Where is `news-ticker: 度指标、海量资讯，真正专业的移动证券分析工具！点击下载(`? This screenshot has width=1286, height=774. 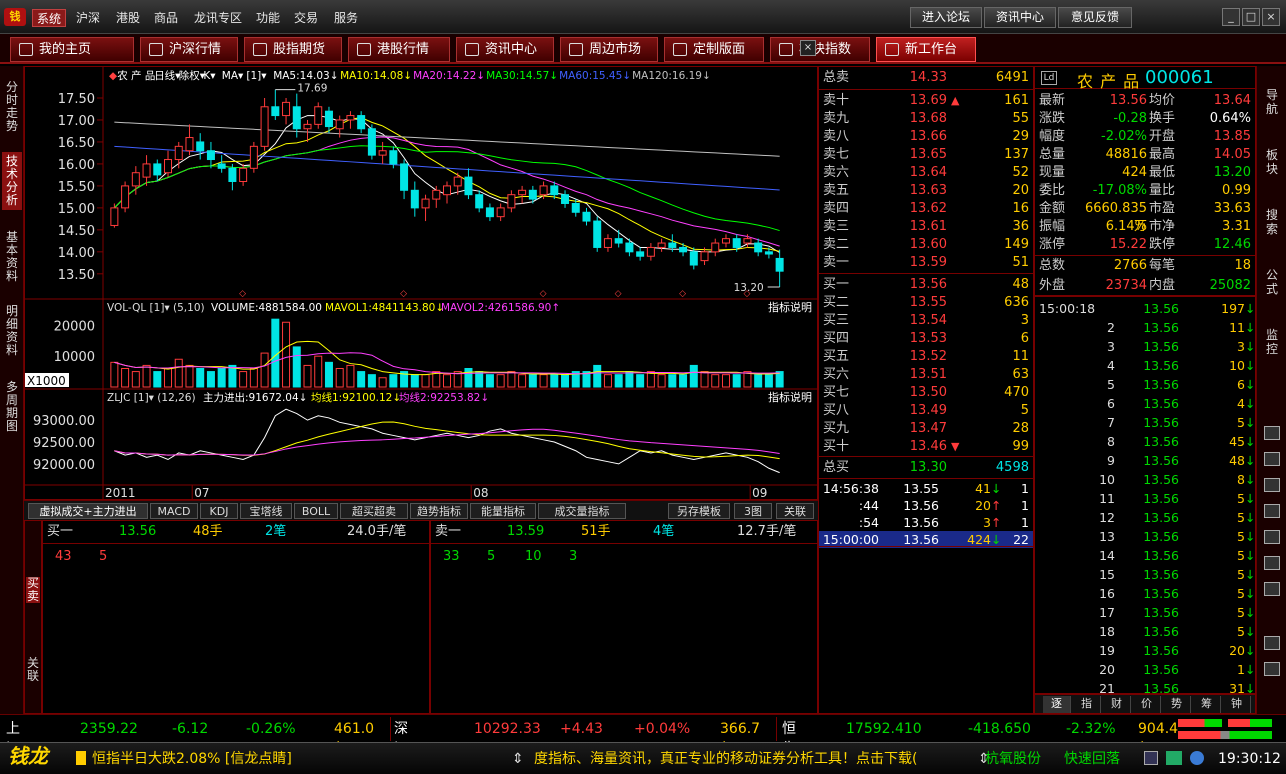
news-ticker: 度指标、海量资讯，真正专业的移动证券分析工具！点击下载( is located at coordinates (753, 759).